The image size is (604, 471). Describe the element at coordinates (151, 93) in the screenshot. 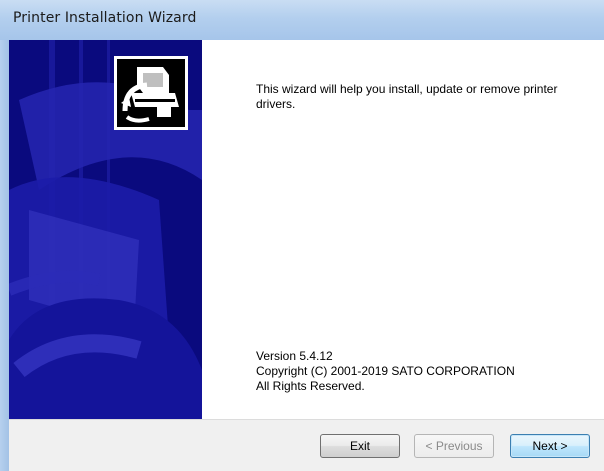

I see `printer-installer-icon` at that location.